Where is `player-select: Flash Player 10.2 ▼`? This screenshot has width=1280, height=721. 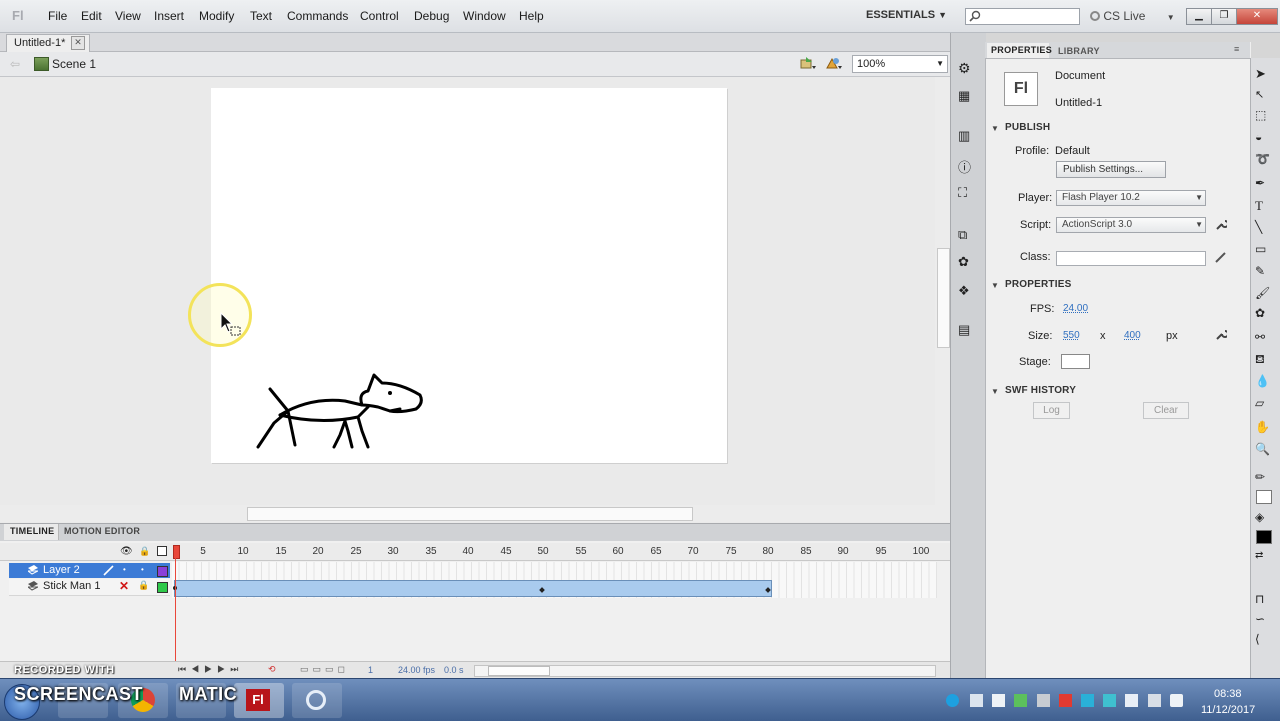 player-select: Flash Player 10.2 ▼ is located at coordinates (1131, 198).